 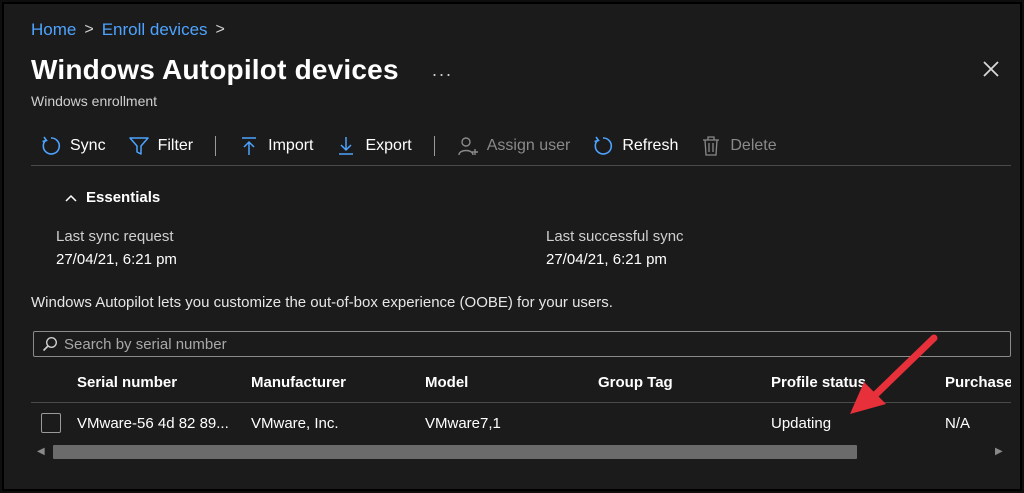 I want to click on assign-user-label: Assign user, so click(x=528, y=145).